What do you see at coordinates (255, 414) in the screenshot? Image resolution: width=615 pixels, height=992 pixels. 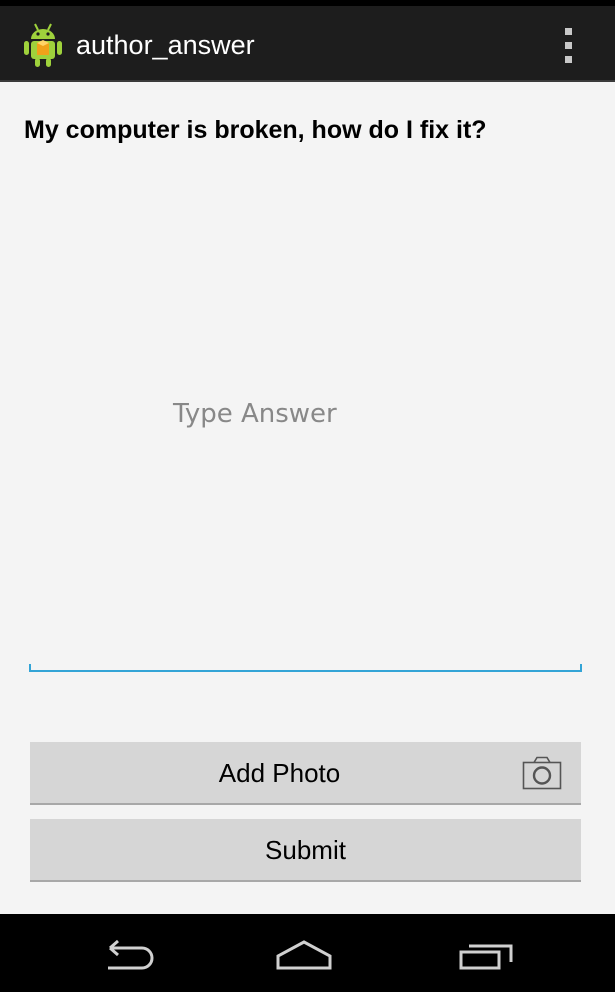 I see `answer-placeholder: Type Answer` at bounding box center [255, 414].